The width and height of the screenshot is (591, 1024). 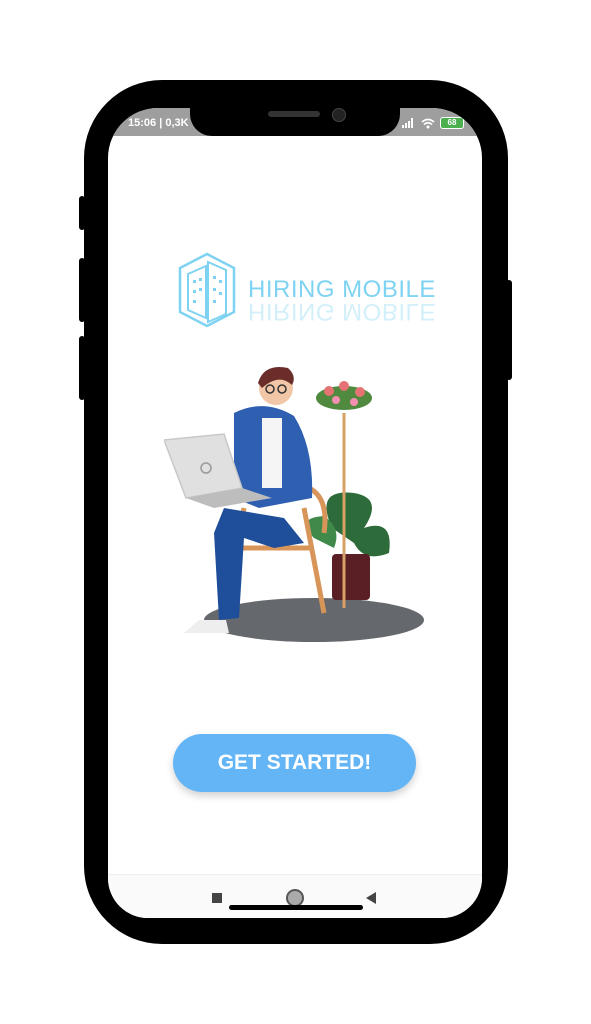 What do you see at coordinates (342, 311) in the screenshot?
I see `logo-text-reflection: HIRING MOBILE` at bounding box center [342, 311].